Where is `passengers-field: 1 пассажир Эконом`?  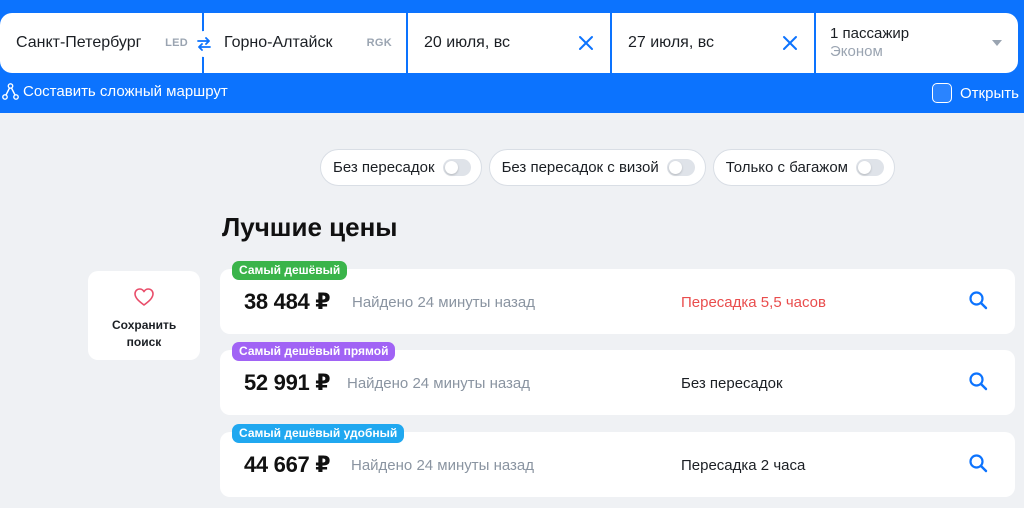
passengers-field: 1 пассажир Эконом is located at coordinates (917, 43).